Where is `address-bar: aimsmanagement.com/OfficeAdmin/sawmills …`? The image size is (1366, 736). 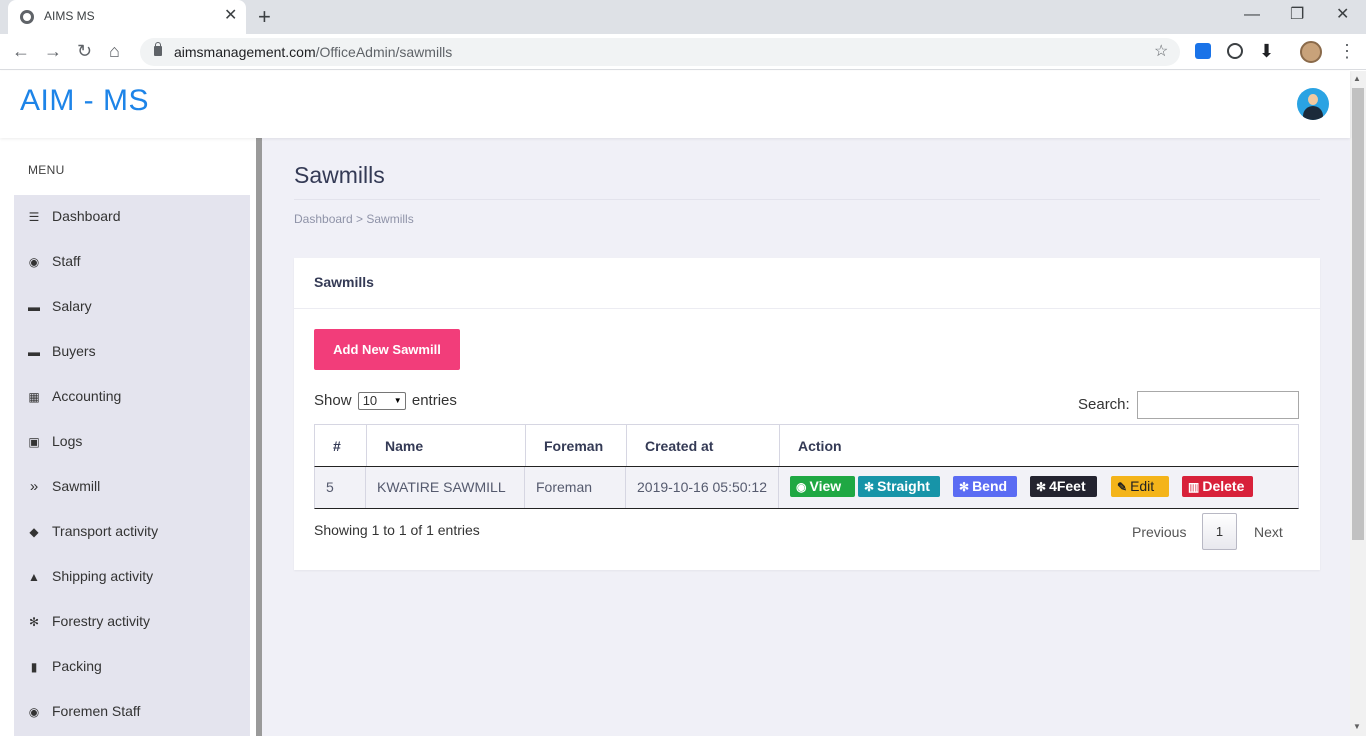 address-bar: aimsmanagement.com/OfficeAdmin/sawmills … is located at coordinates (660, 52).